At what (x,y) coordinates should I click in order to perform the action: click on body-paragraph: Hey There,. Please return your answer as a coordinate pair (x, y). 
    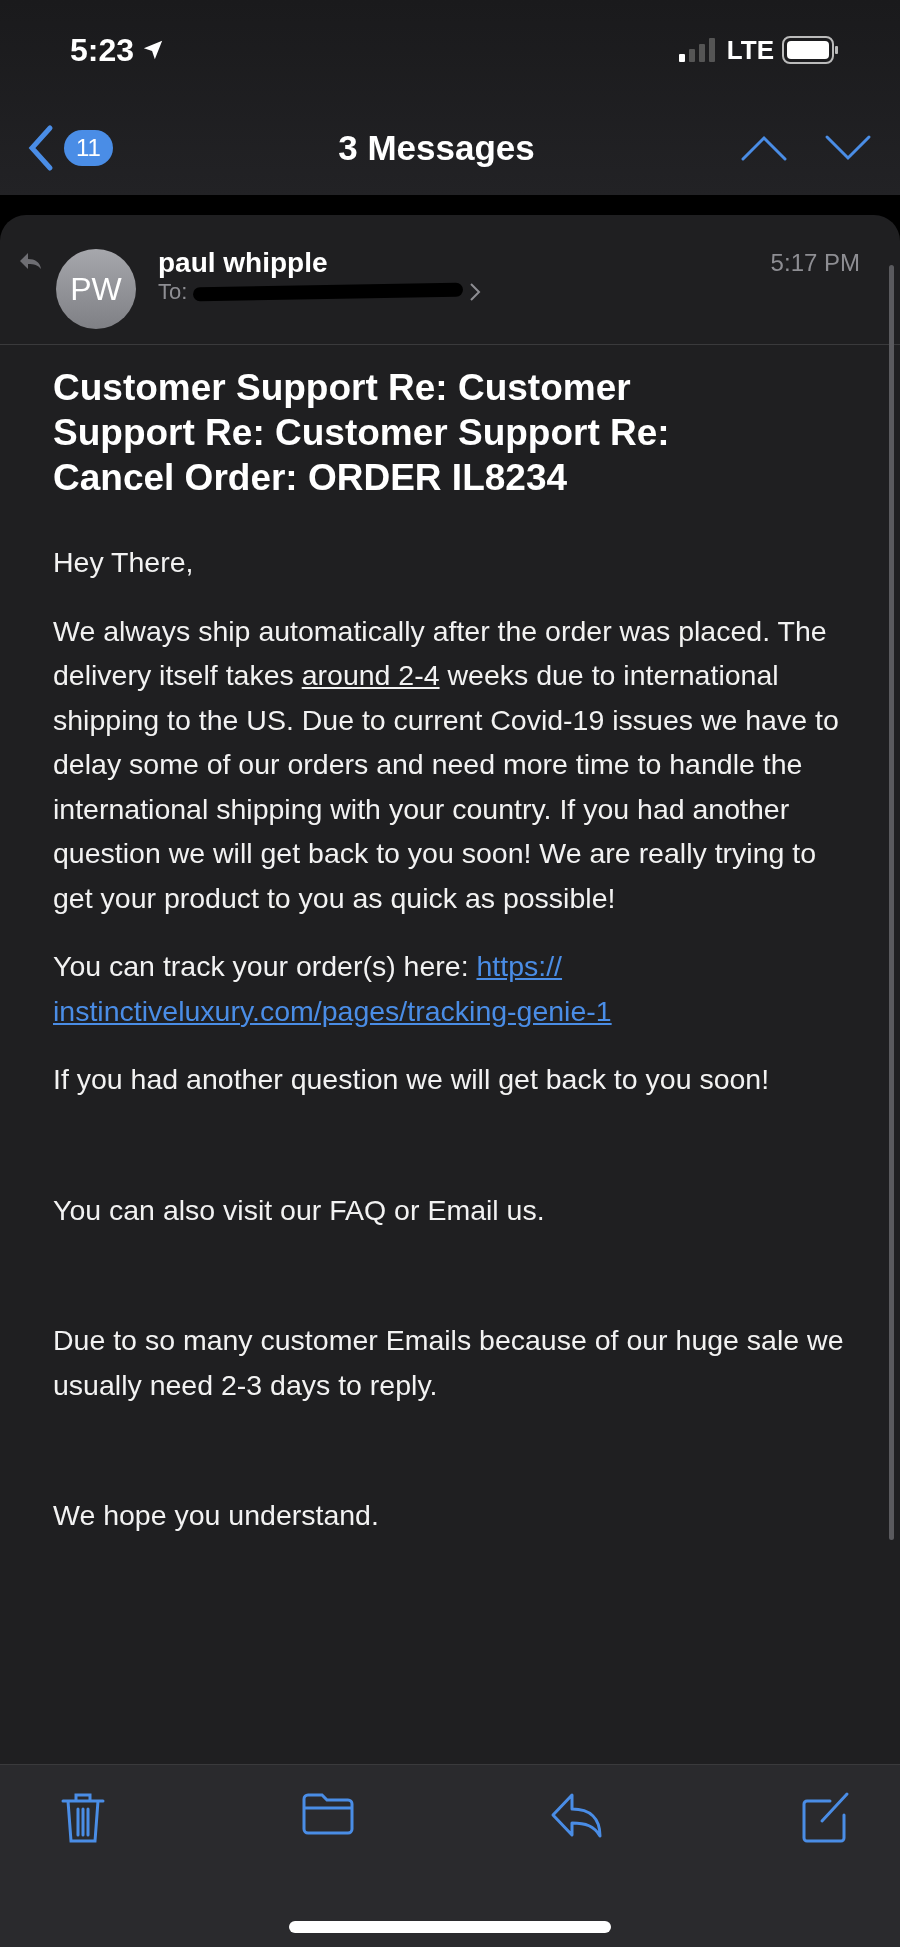
    Looking at the image, I should click on (124, 562).